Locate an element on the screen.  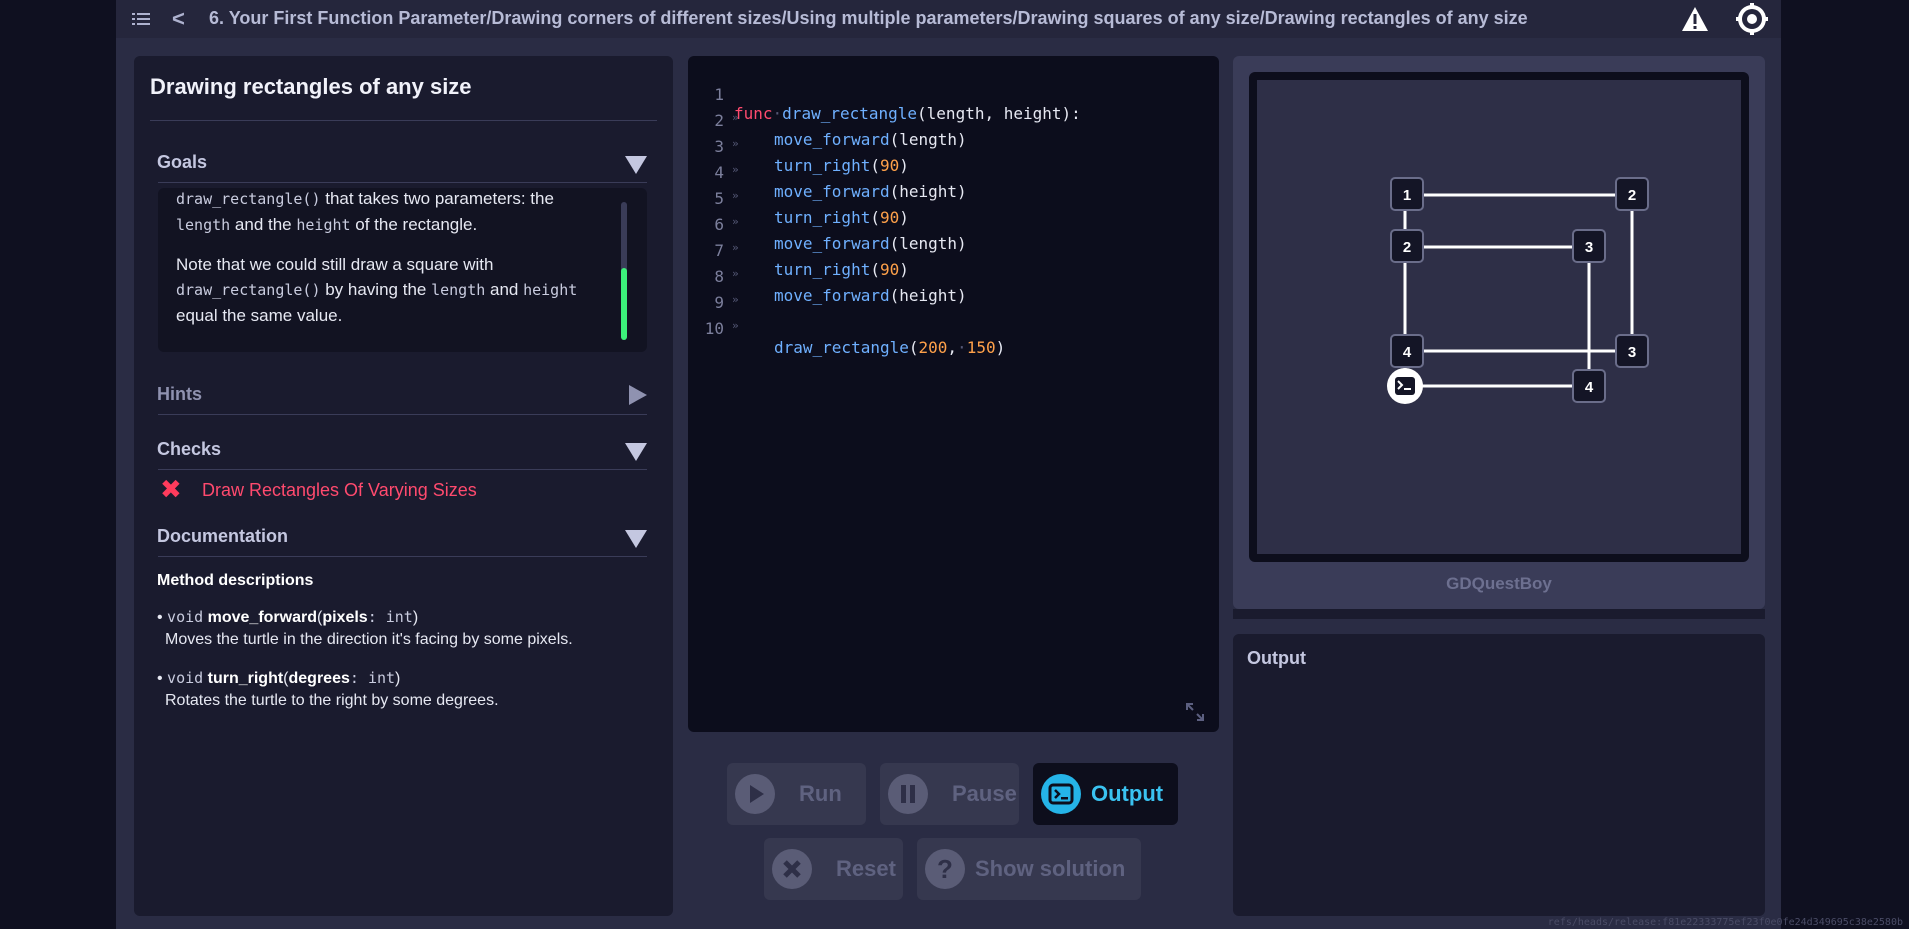
expand-arrow-icon is located at coordinates (638, 395).